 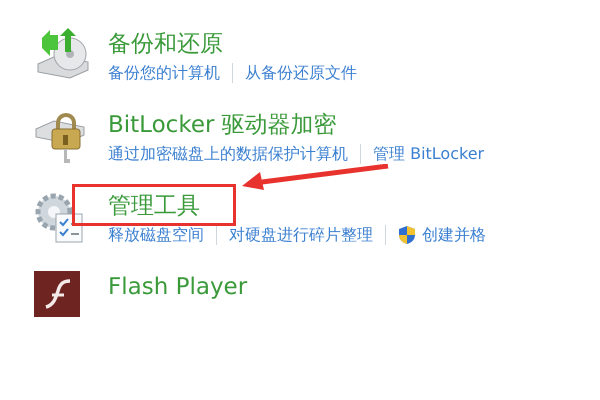 I want to click on category-title: 备份和还原, so click(x=165, y=44).